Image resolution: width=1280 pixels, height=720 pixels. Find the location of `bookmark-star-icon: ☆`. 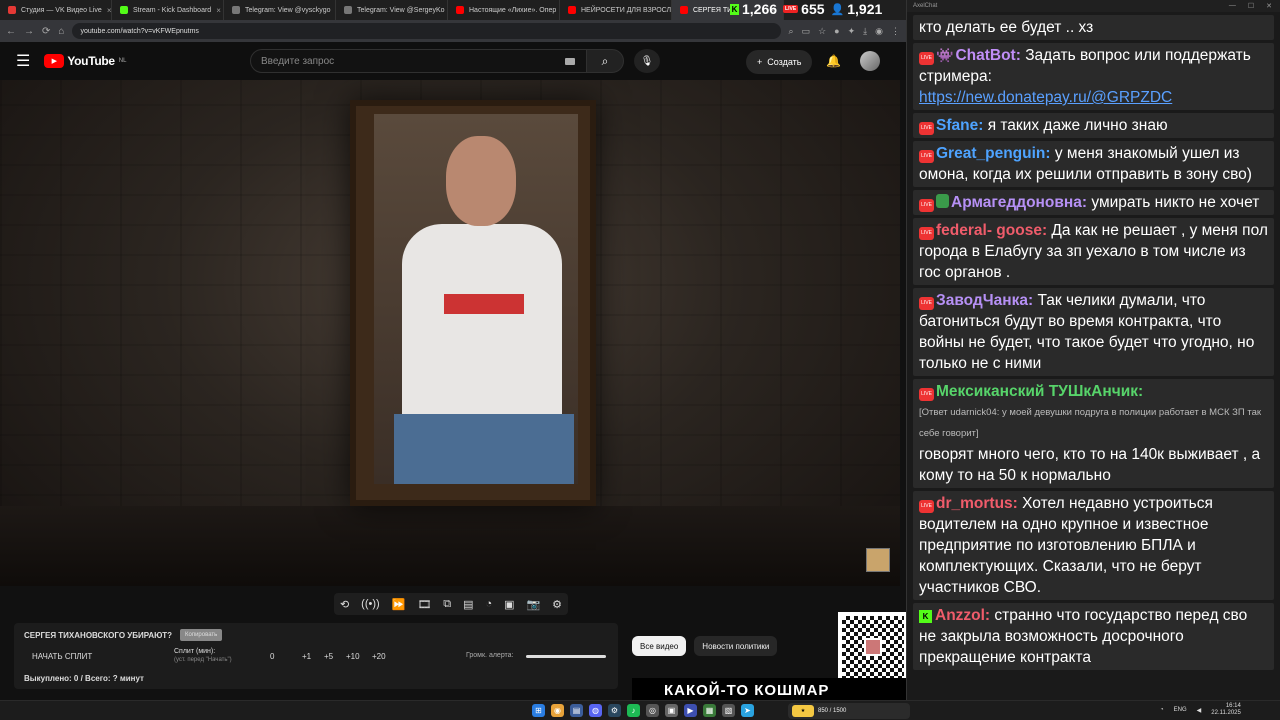

bookmark-star-icon: ☆ is located at coordinates (822, 31).